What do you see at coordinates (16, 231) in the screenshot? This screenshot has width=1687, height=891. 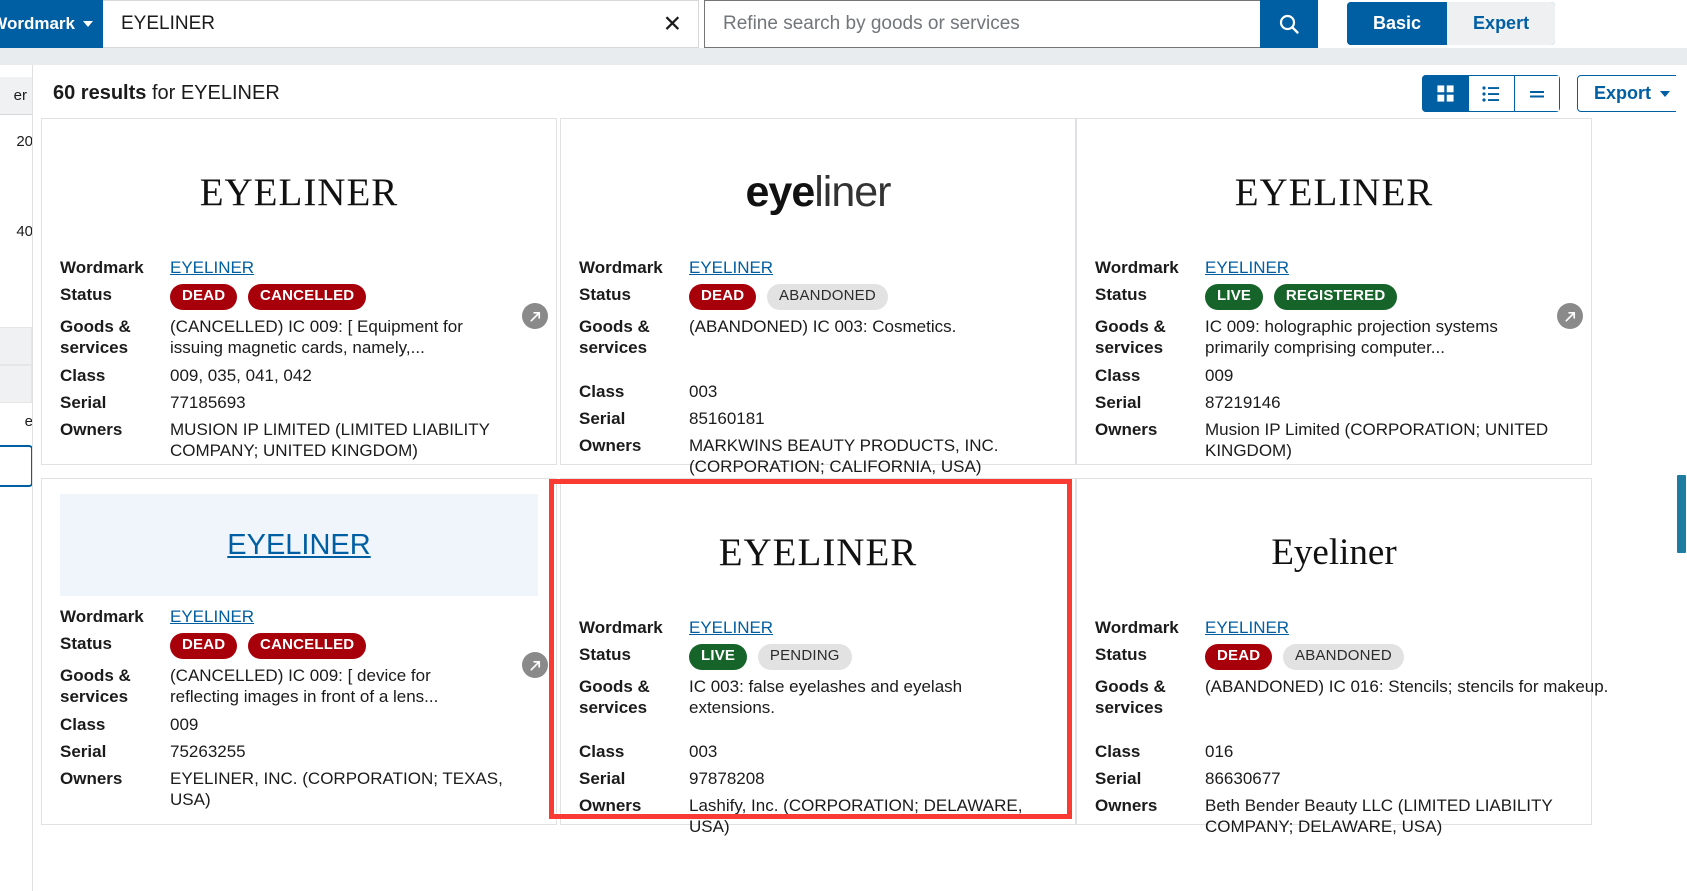 I see `sidebar-filter-row: 40` at bounding box center [16, 231].